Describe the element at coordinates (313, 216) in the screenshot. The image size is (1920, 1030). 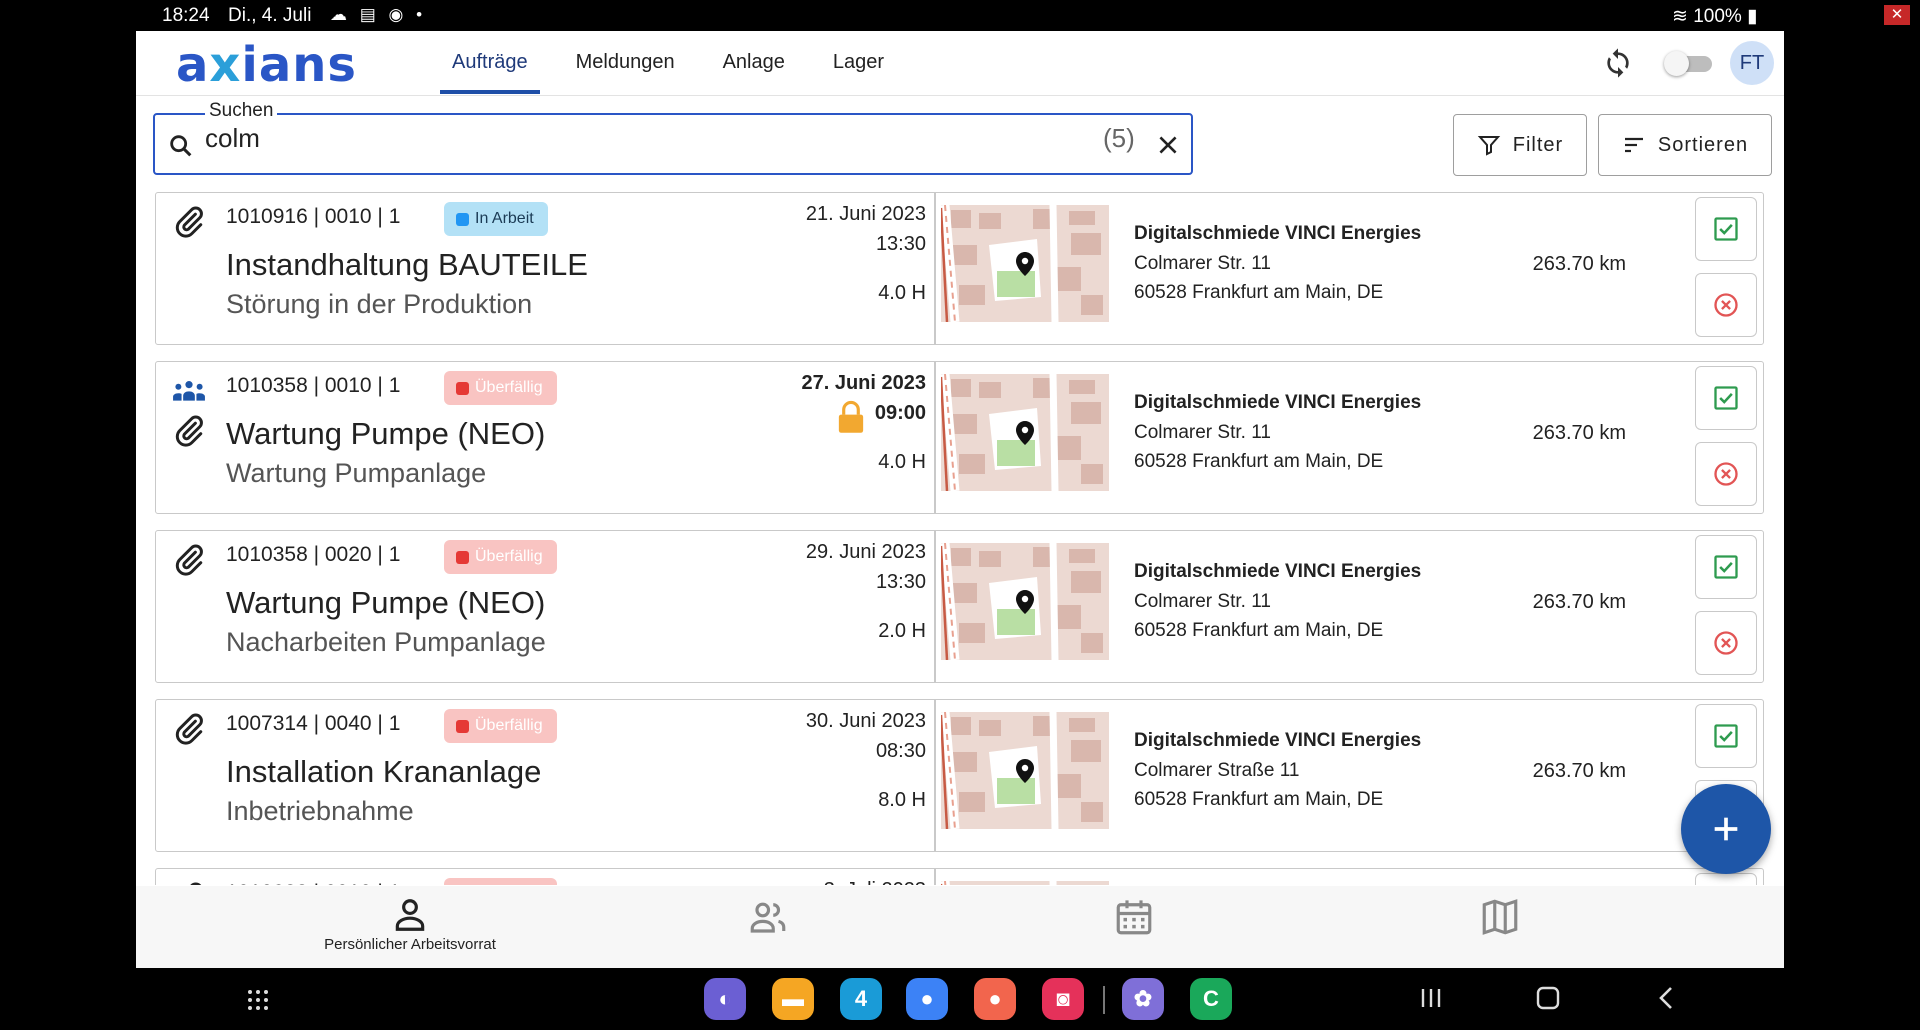
I see `order-number: 1010916 | 0010 | 1` at that location.